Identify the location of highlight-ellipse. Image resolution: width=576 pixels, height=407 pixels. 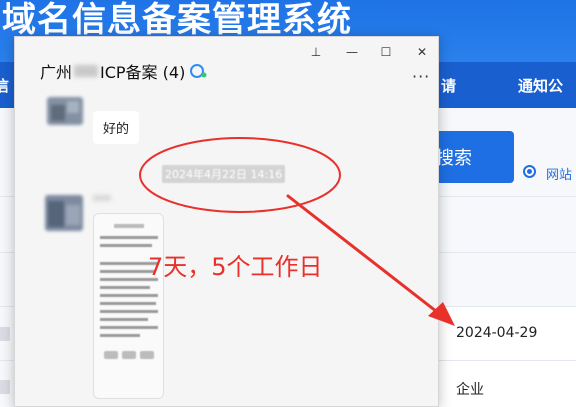
(240, 175).